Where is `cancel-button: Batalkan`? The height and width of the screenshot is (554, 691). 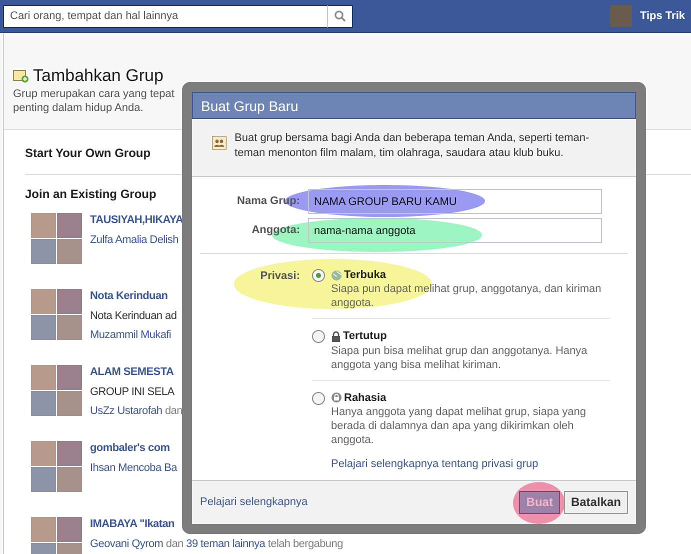 cancel-button: Batalkan is located at coordinates (596, 502).